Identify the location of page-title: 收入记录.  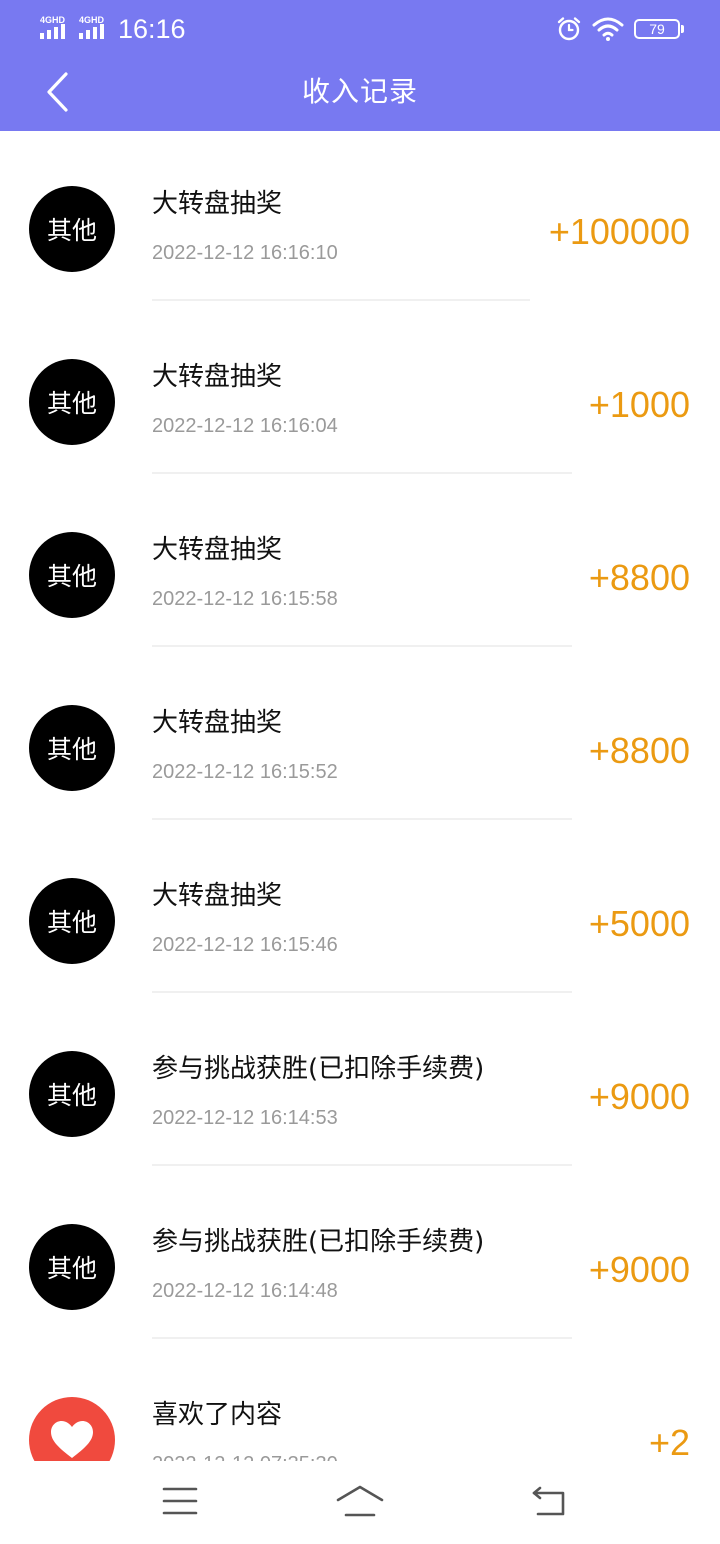
(359, 91).